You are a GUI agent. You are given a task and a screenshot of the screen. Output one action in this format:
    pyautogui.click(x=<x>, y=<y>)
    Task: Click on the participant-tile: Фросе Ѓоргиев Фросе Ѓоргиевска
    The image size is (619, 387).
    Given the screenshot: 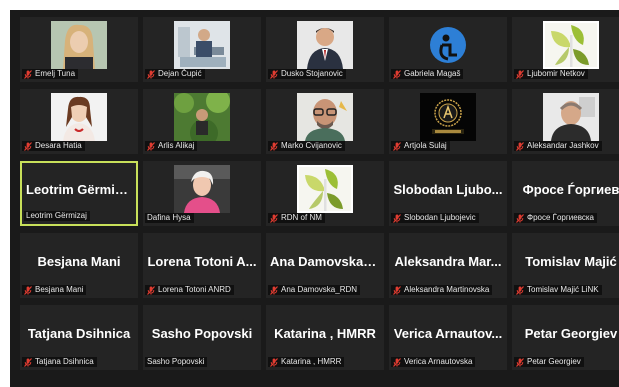 What is the action you would take?
    pyautogui.click(x=565, y=193)
    